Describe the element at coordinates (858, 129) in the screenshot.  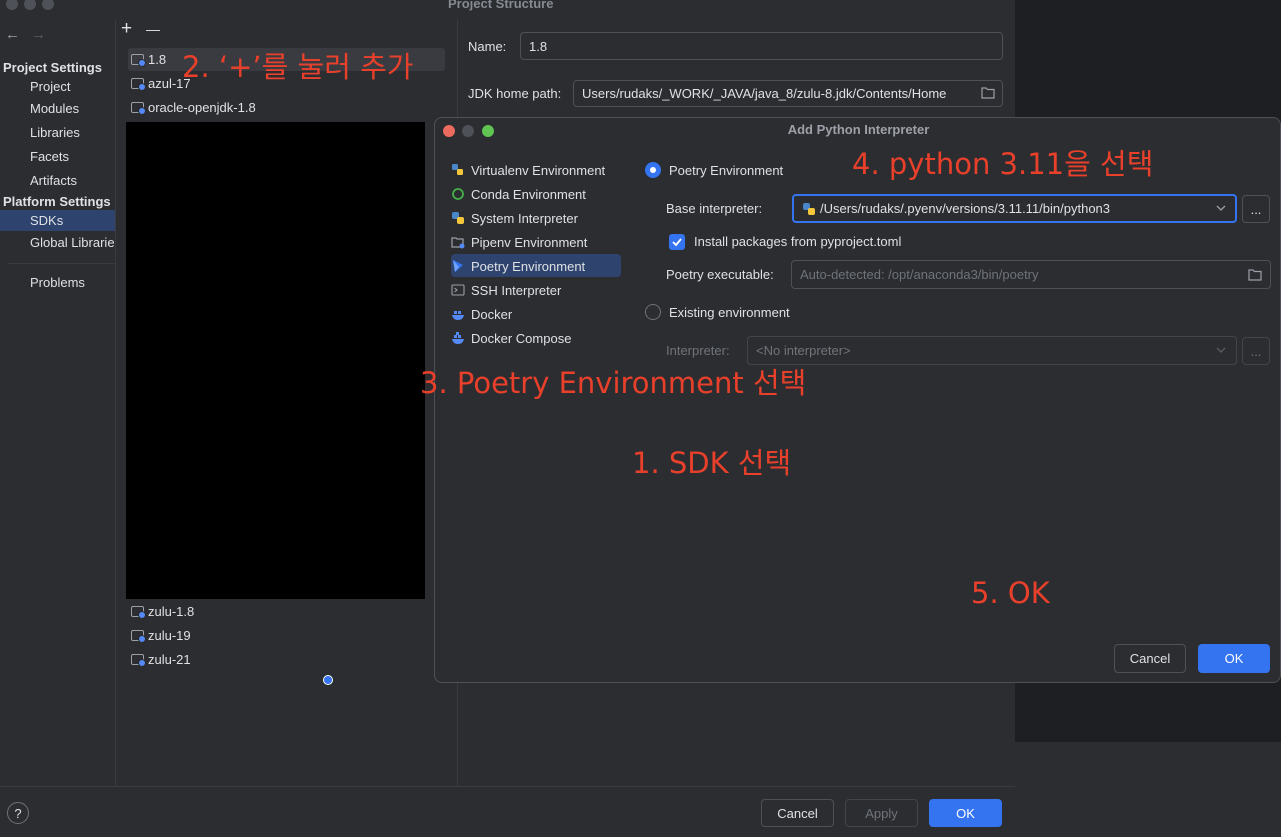
I see `dialog-title: Add Python Interpreter` at that location.